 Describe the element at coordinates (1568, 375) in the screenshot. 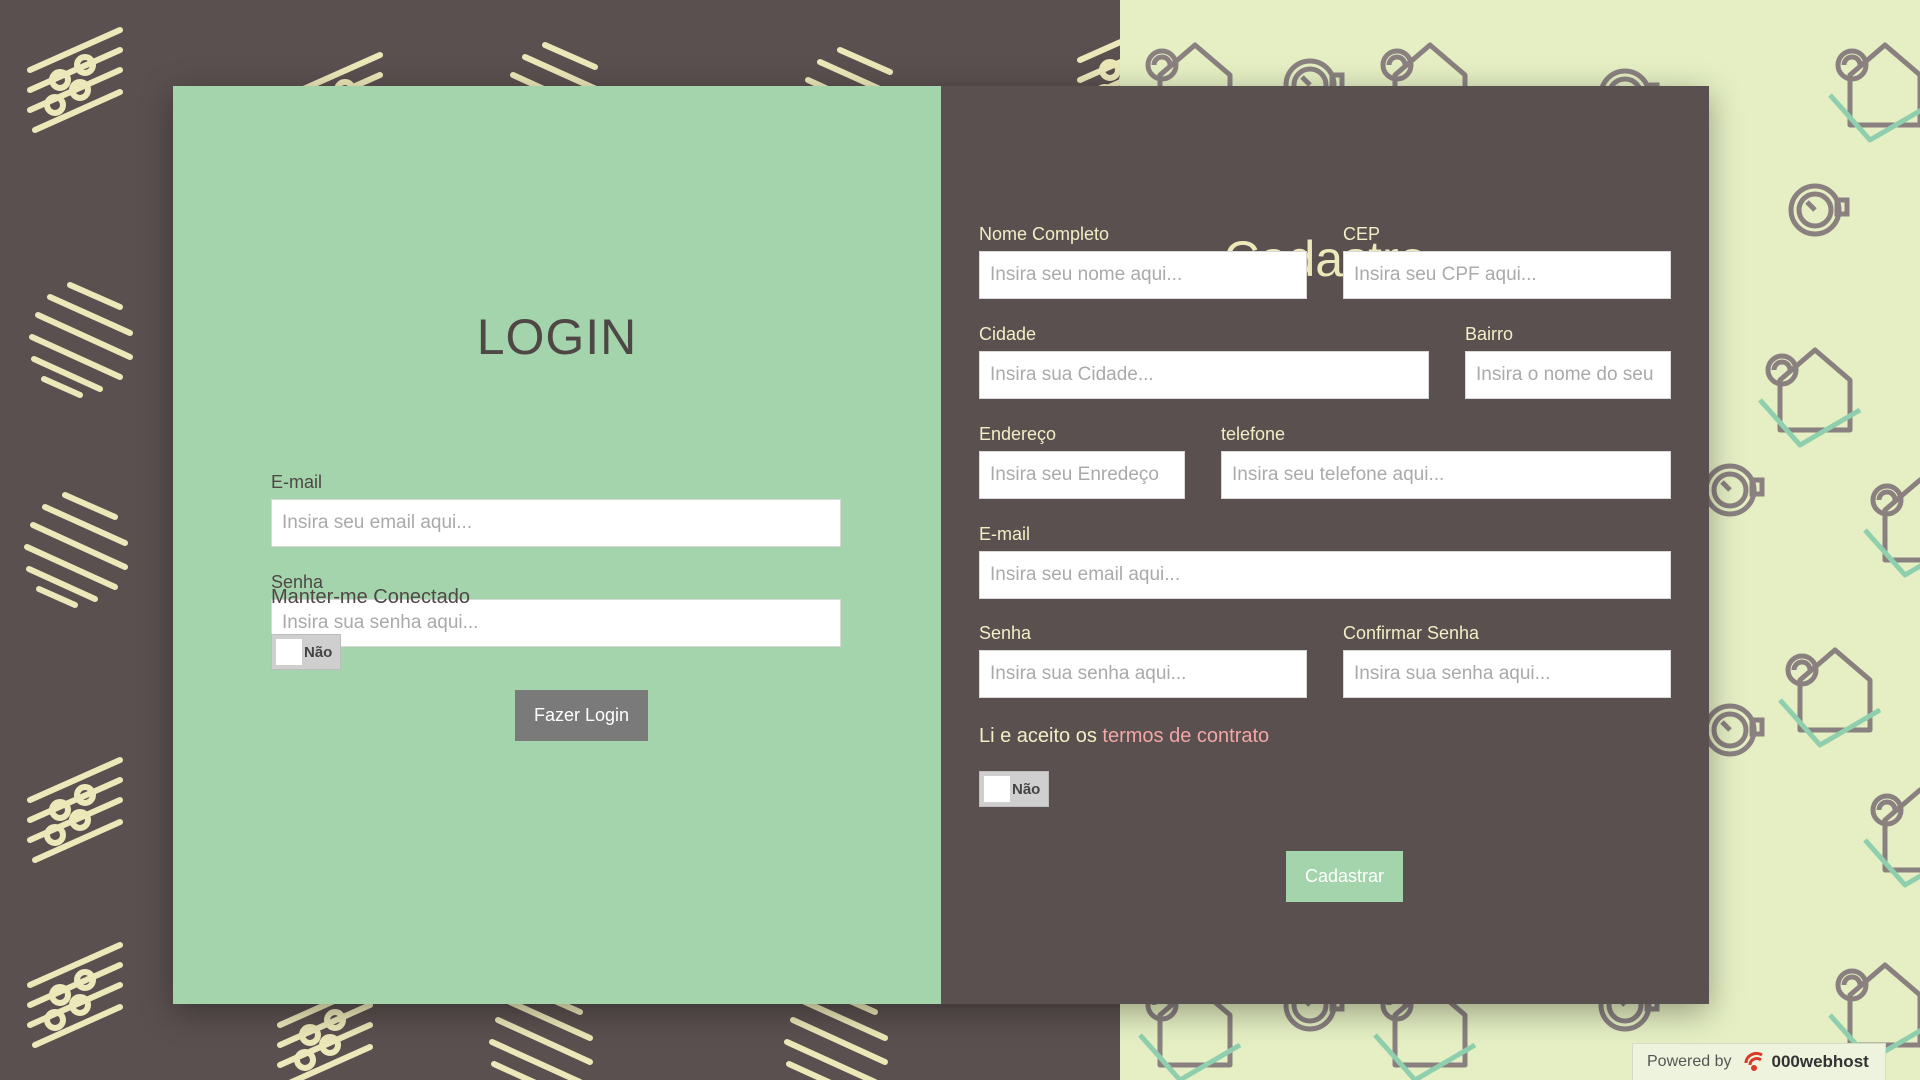

I see `district-input` at that location.